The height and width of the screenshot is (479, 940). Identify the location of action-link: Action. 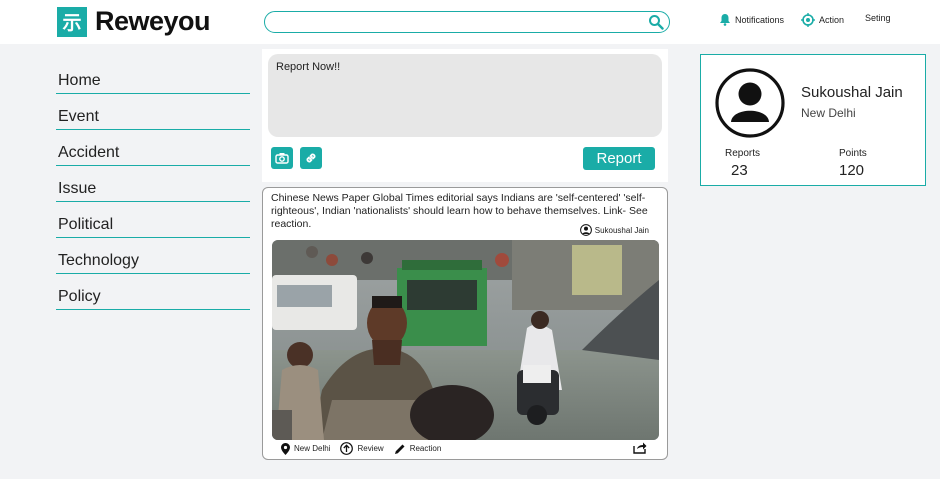
(822, 20).